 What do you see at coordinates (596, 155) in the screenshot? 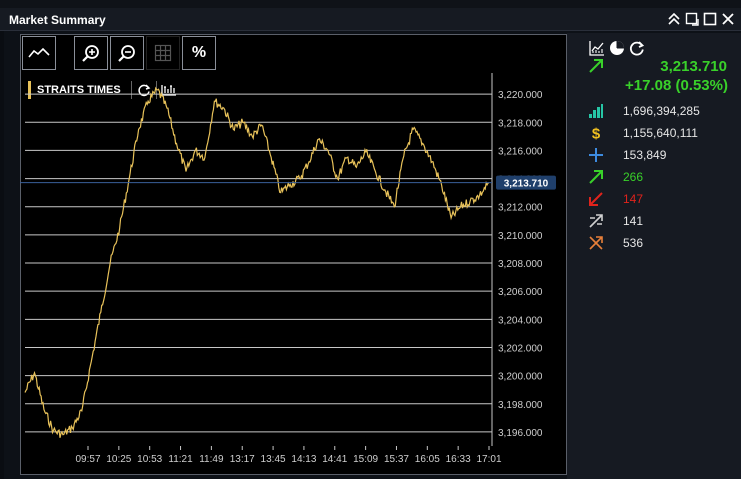
I see `plus-icon` at bounding box center [596, 155].